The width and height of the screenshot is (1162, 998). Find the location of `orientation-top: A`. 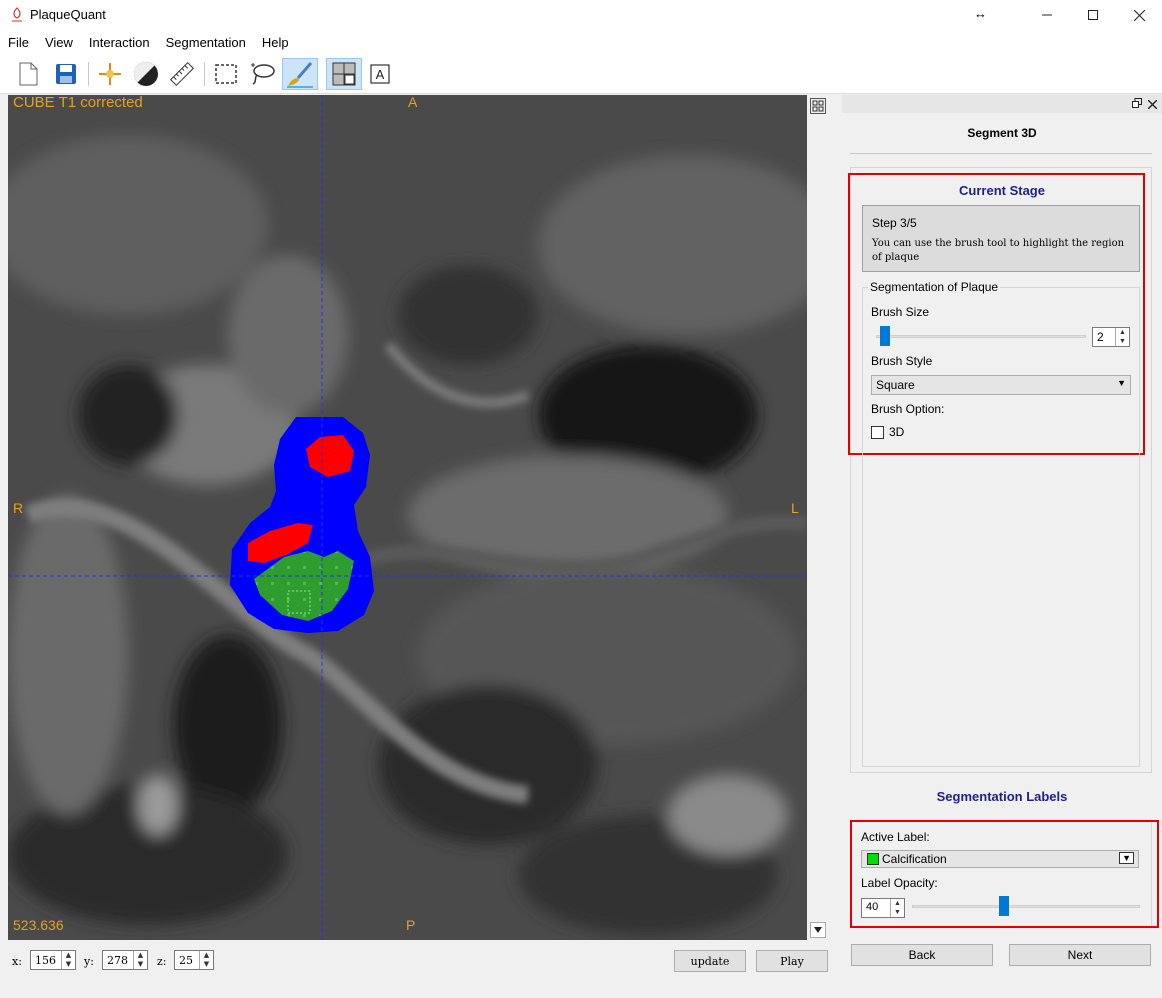

orientation-top: A is located at coordinates (413, 102).